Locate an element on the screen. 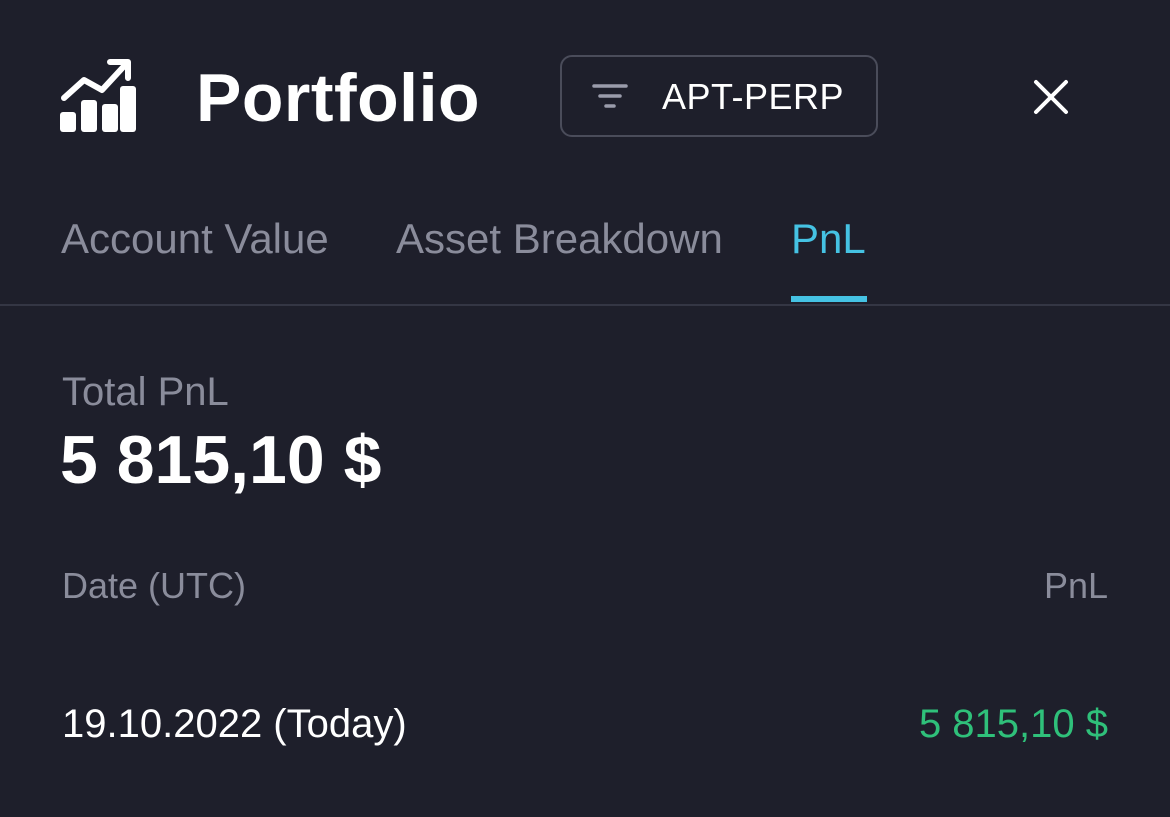  tab-pnl: PnL is located at coordinates (828, 239).